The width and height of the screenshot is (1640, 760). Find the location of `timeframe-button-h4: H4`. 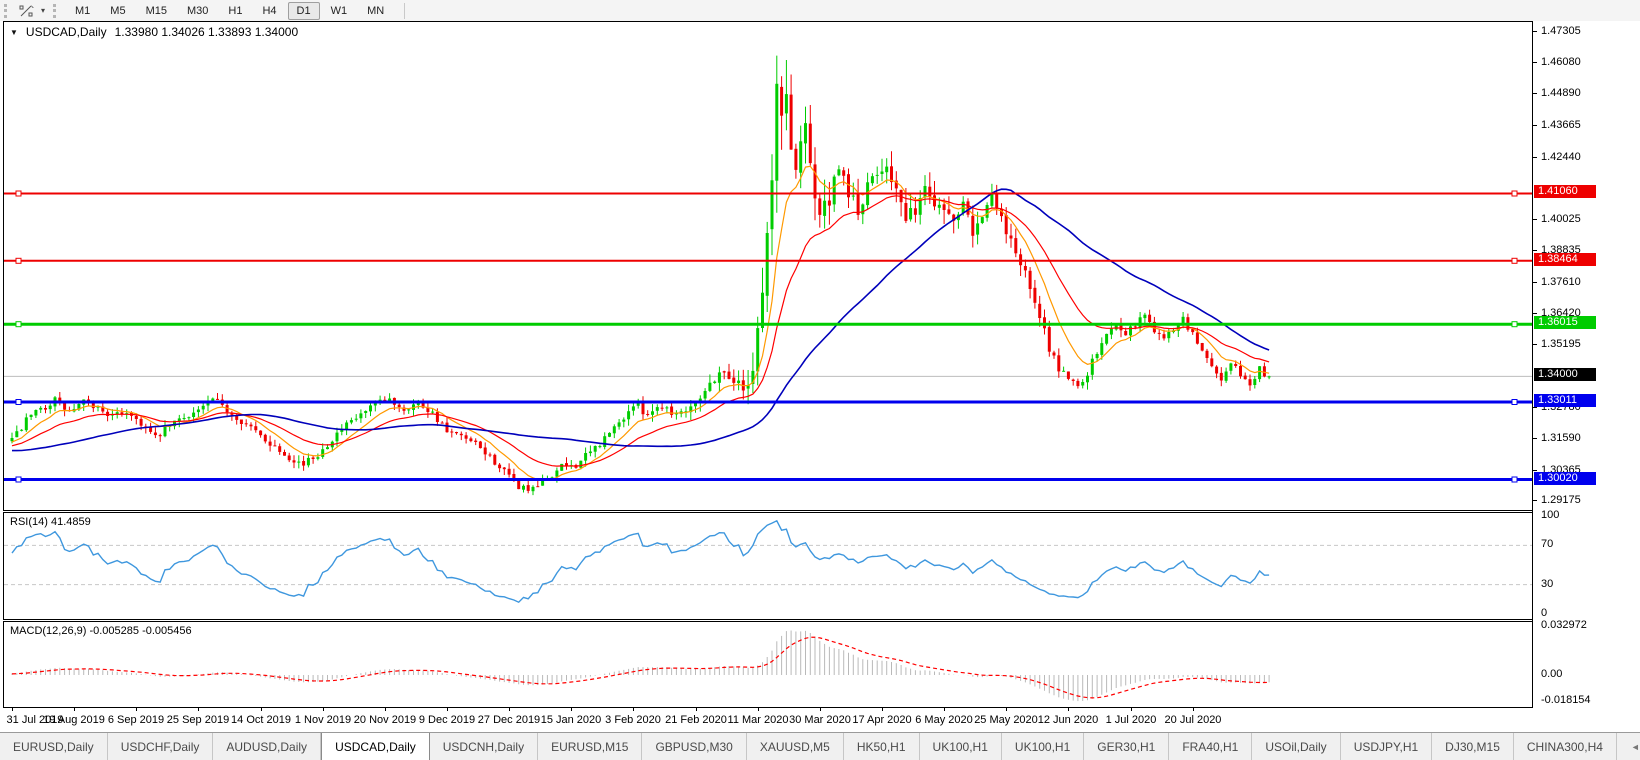

timeframe-button-h4: H4 is located at coordinates (269, 11).